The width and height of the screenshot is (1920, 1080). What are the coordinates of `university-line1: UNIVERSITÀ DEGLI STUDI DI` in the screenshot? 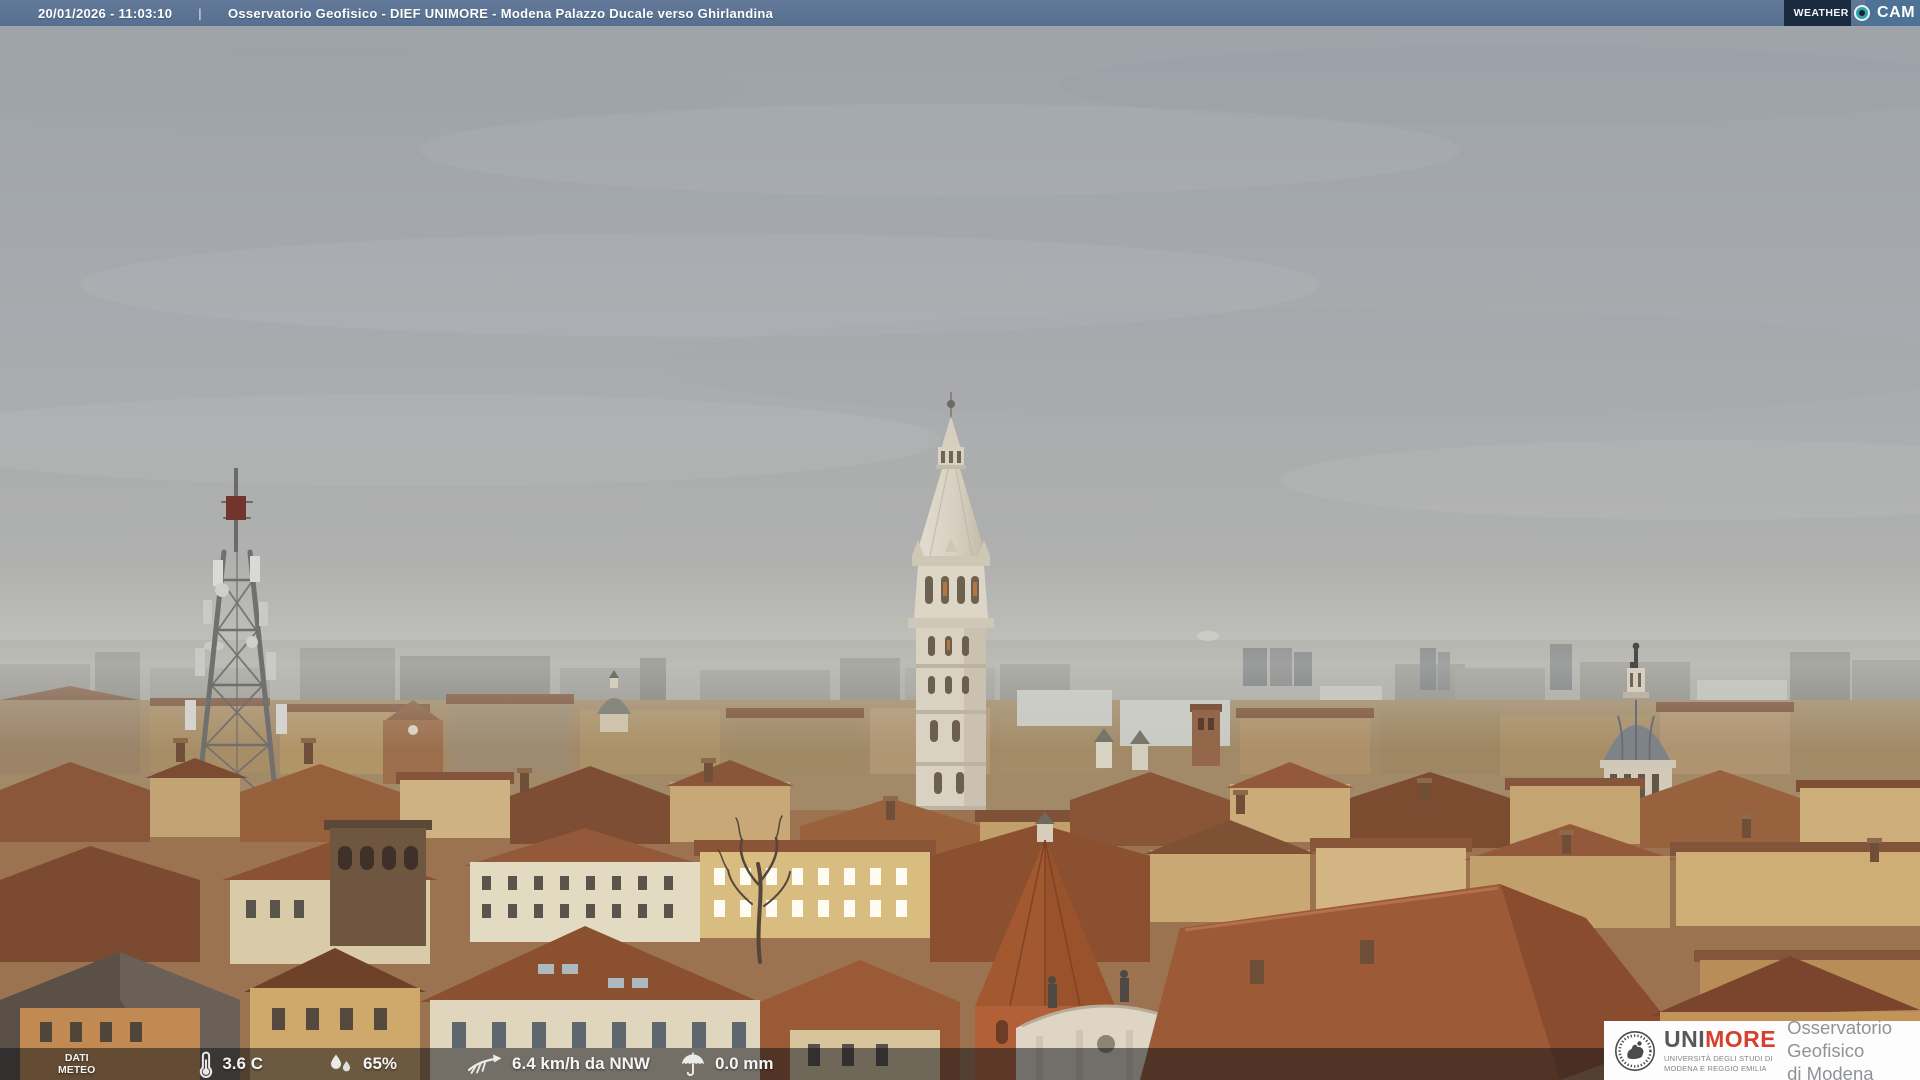 It's located at (1718, 1058).